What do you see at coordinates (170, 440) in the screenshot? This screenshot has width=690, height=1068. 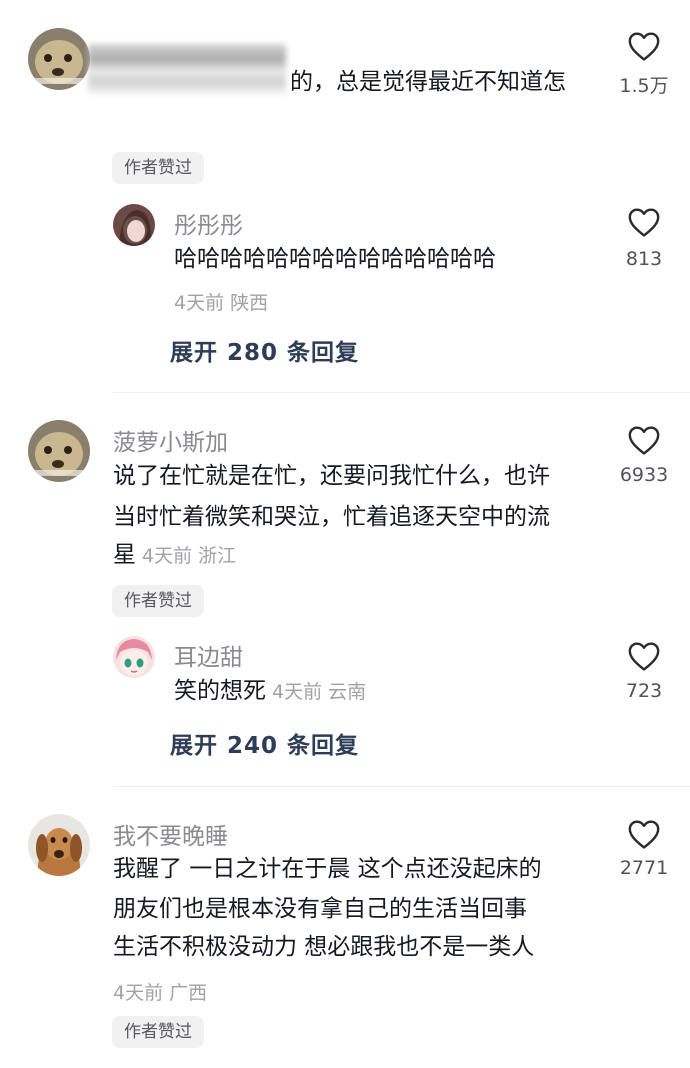 I see `comment-author-name: 菠萝小斯加` at bounding box center [170, 440].